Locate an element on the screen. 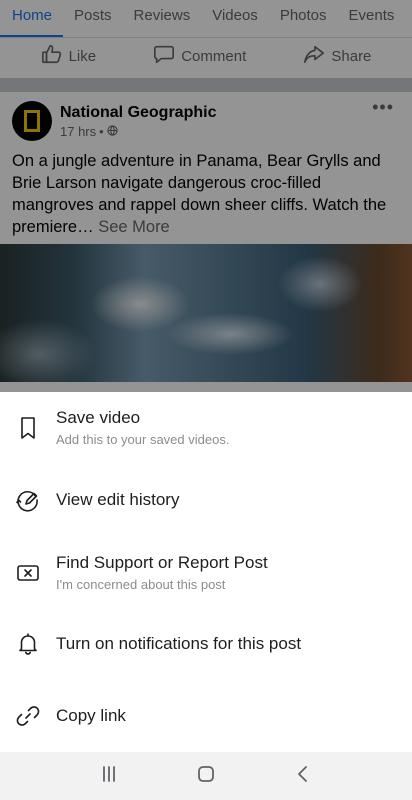  copy-link-item: Copy link is located at coordinates (206, 716).